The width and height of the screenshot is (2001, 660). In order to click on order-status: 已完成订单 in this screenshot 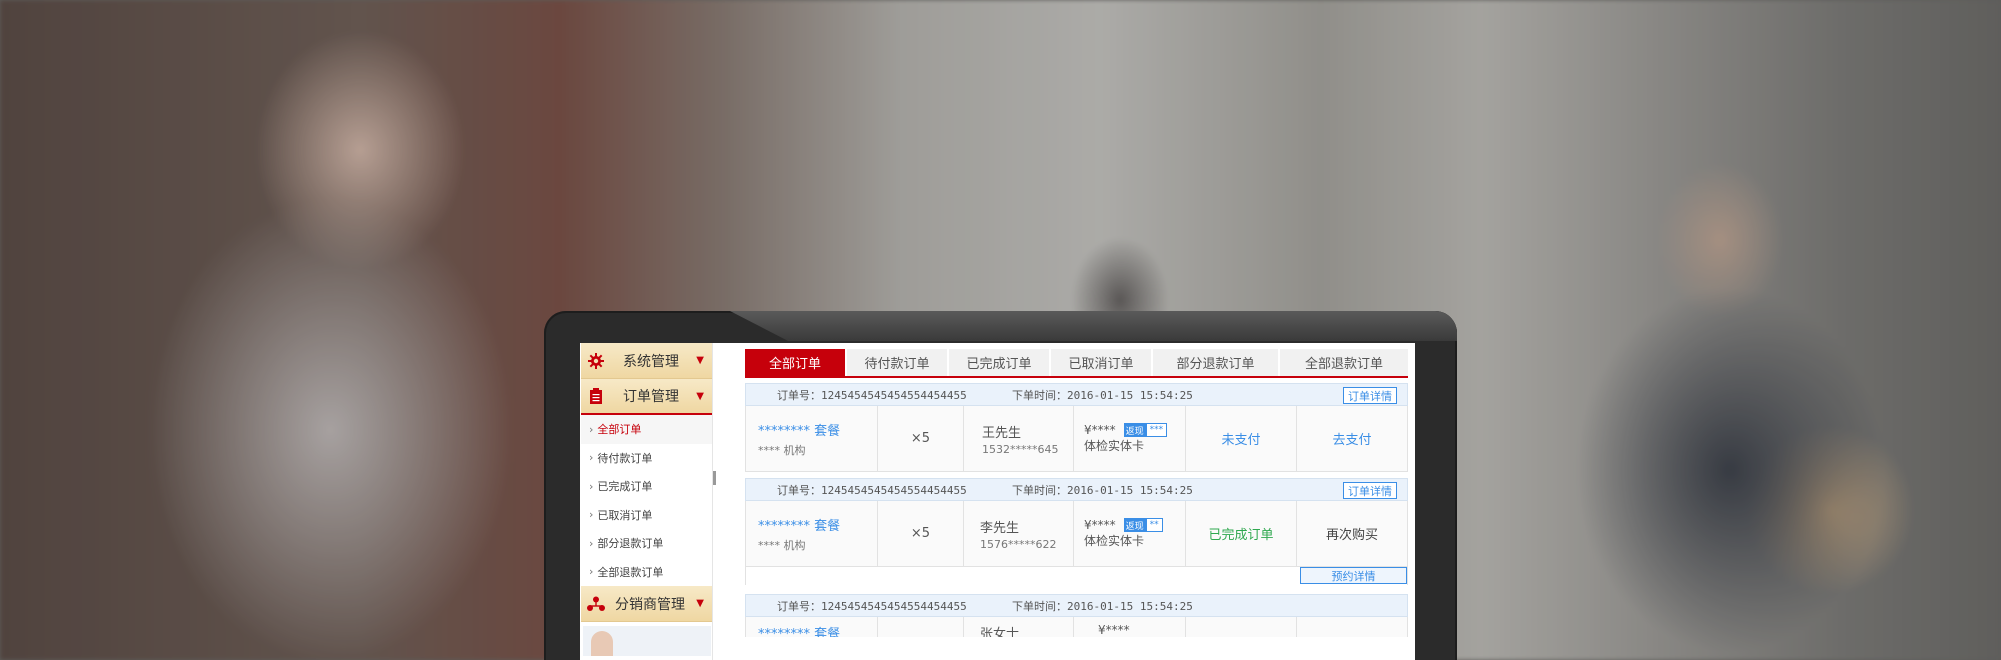, I will do `click(1241, 535)`.